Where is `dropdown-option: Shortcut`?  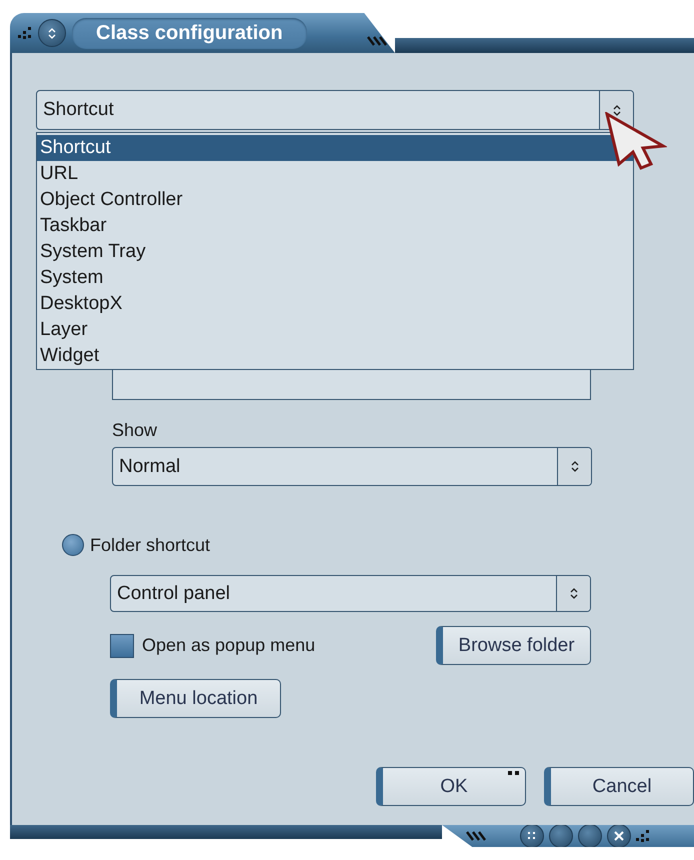 dropdown-option: Shortcut is located at coordinates (335, 148).